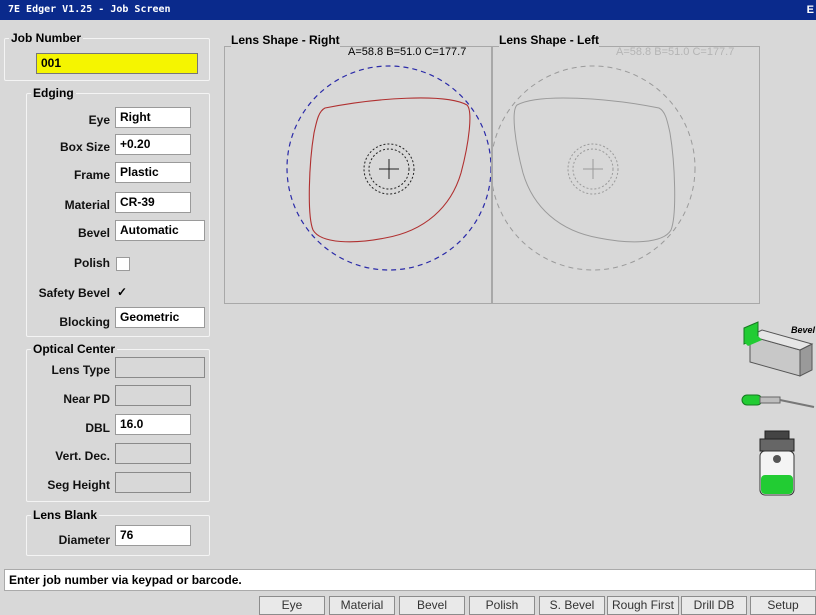 This screenshot has height=615, width=816. Describe the element at coordinates (84, 147) in the screenshot. I see `box-size-label: Box Size` at that location.